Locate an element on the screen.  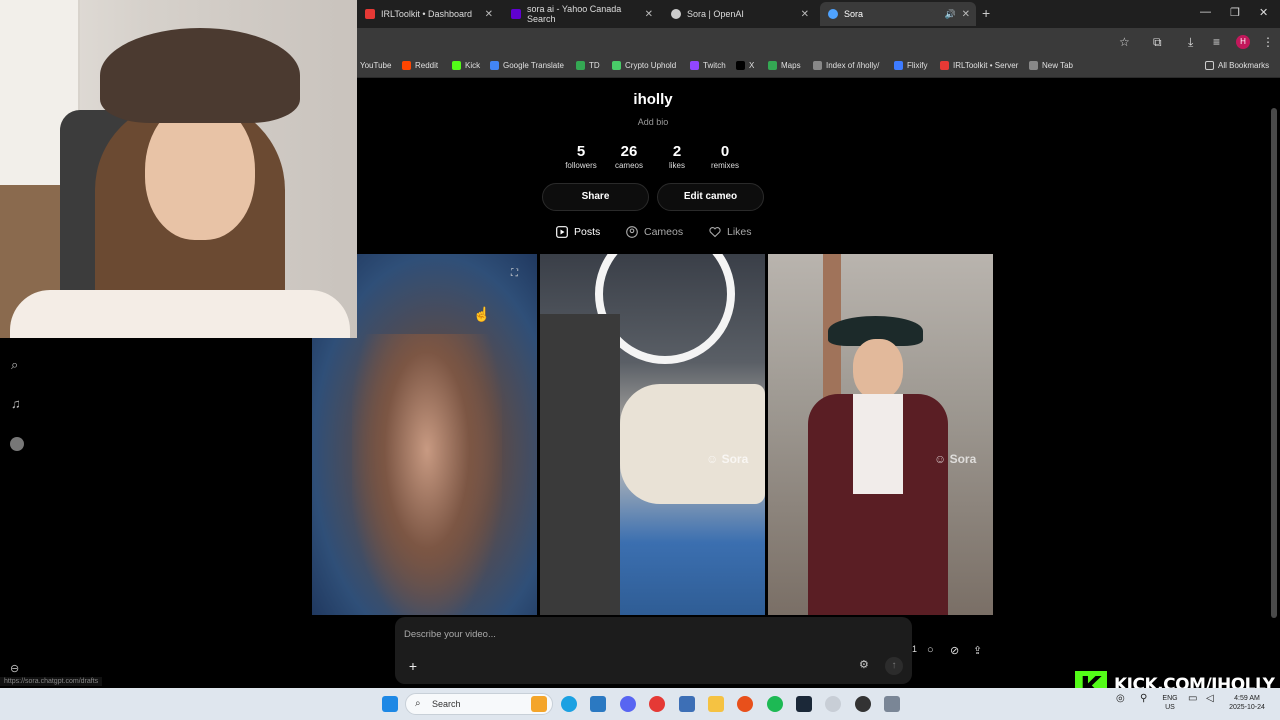
minimize-icon: — is located at coordinates (1205, 12).